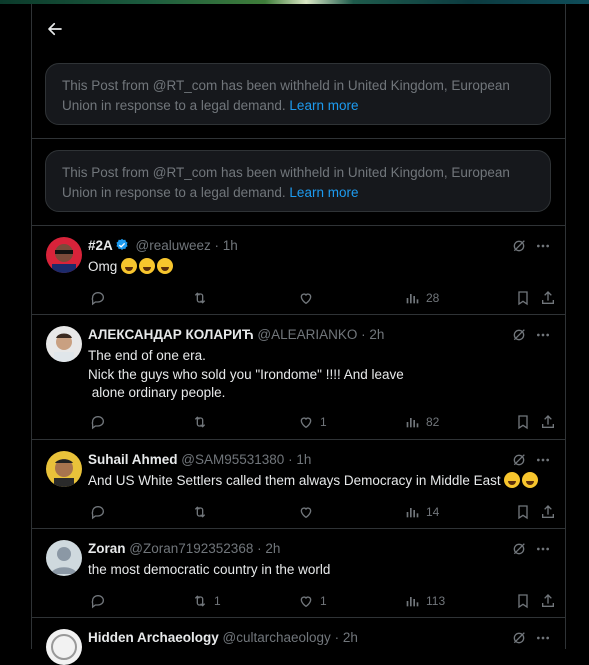 The width and height of the screenshot is (589, 665). What do you see at coordinates (424, 601) in the screenshot?
I see `views-button: 113` at bounding box center [424, 601].